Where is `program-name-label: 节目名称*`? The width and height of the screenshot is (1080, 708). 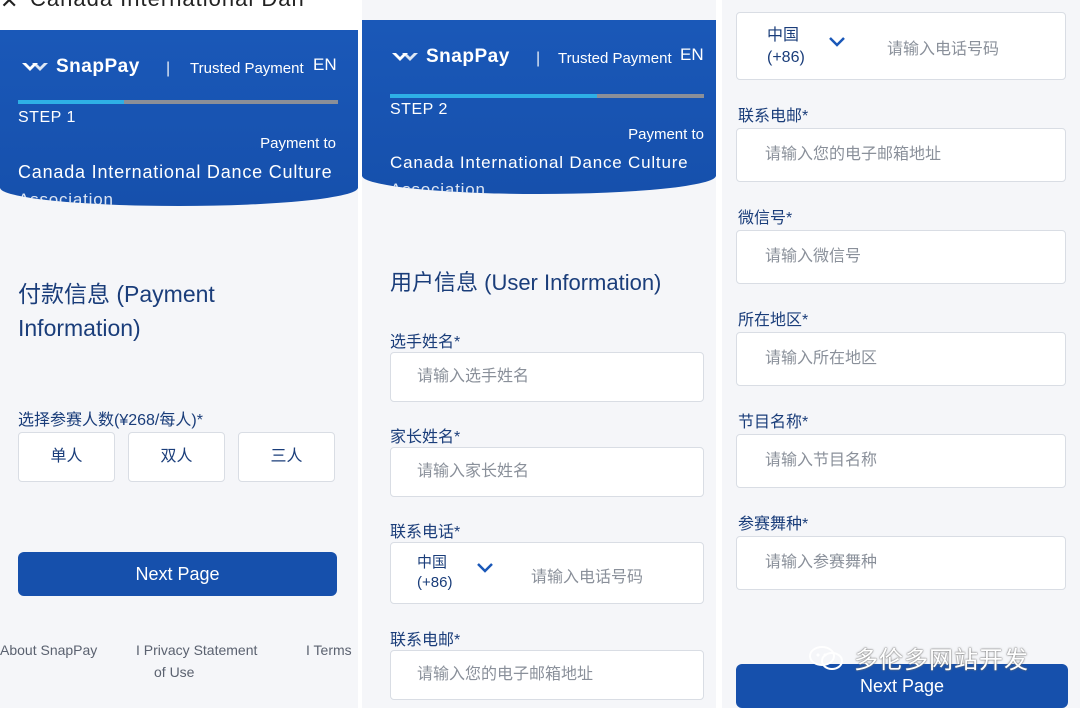 program-name-label: 节目名称* is located at coordinates (773, 422).